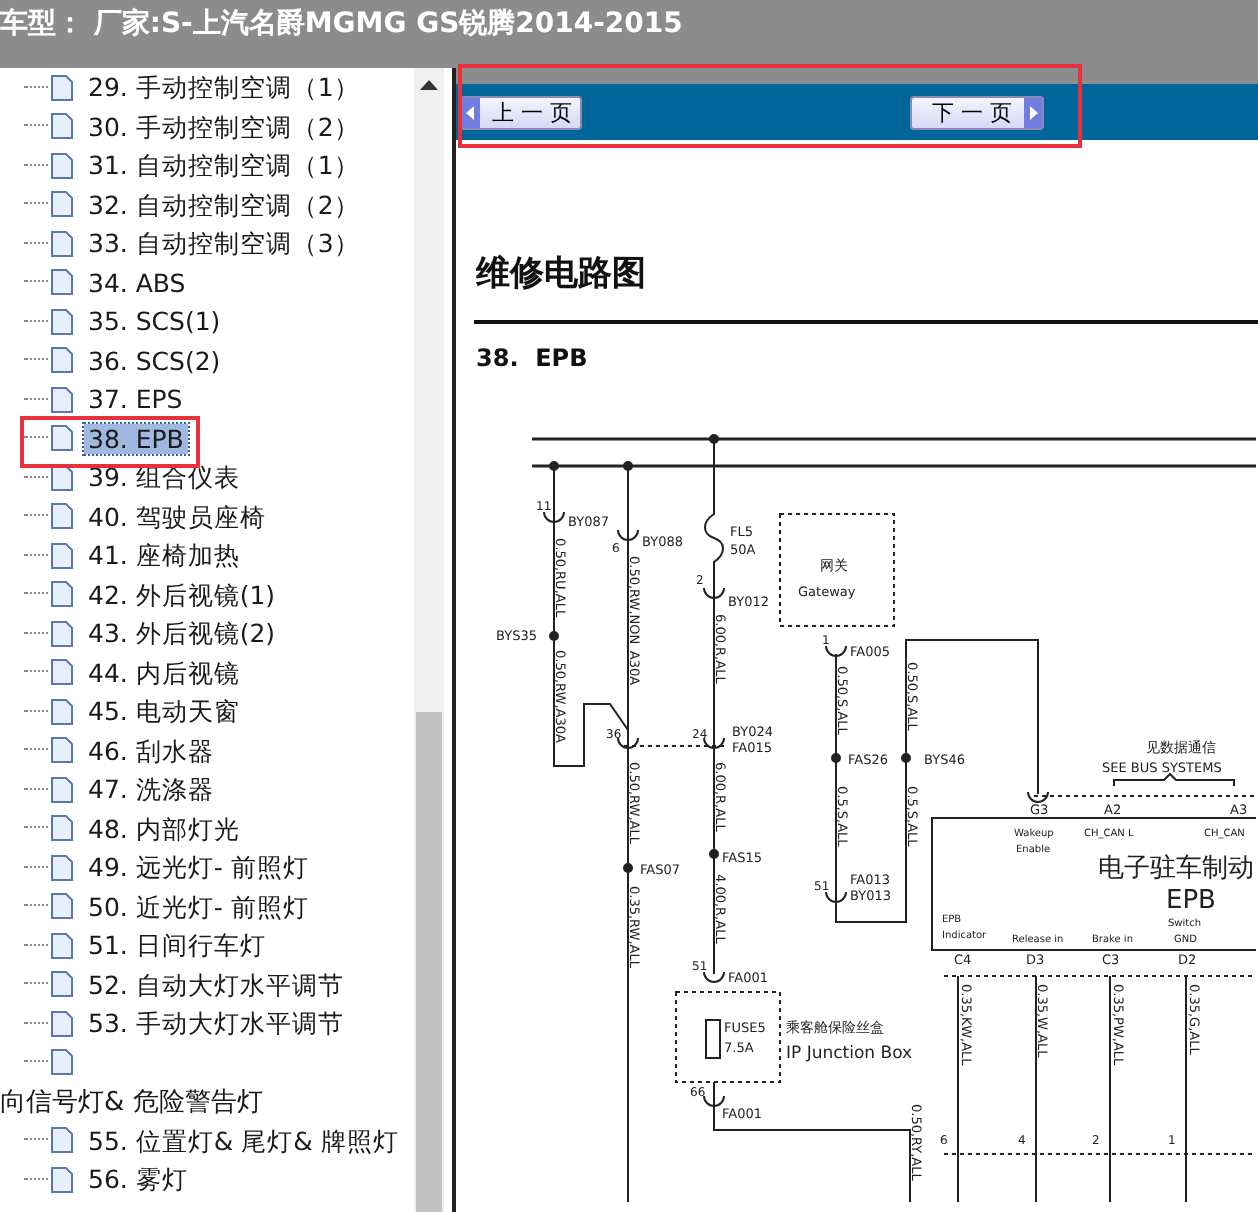 This screenshot has width=1258, height=1212. I want to click on prev-page-button: 上 一 页, so click(521, 112).